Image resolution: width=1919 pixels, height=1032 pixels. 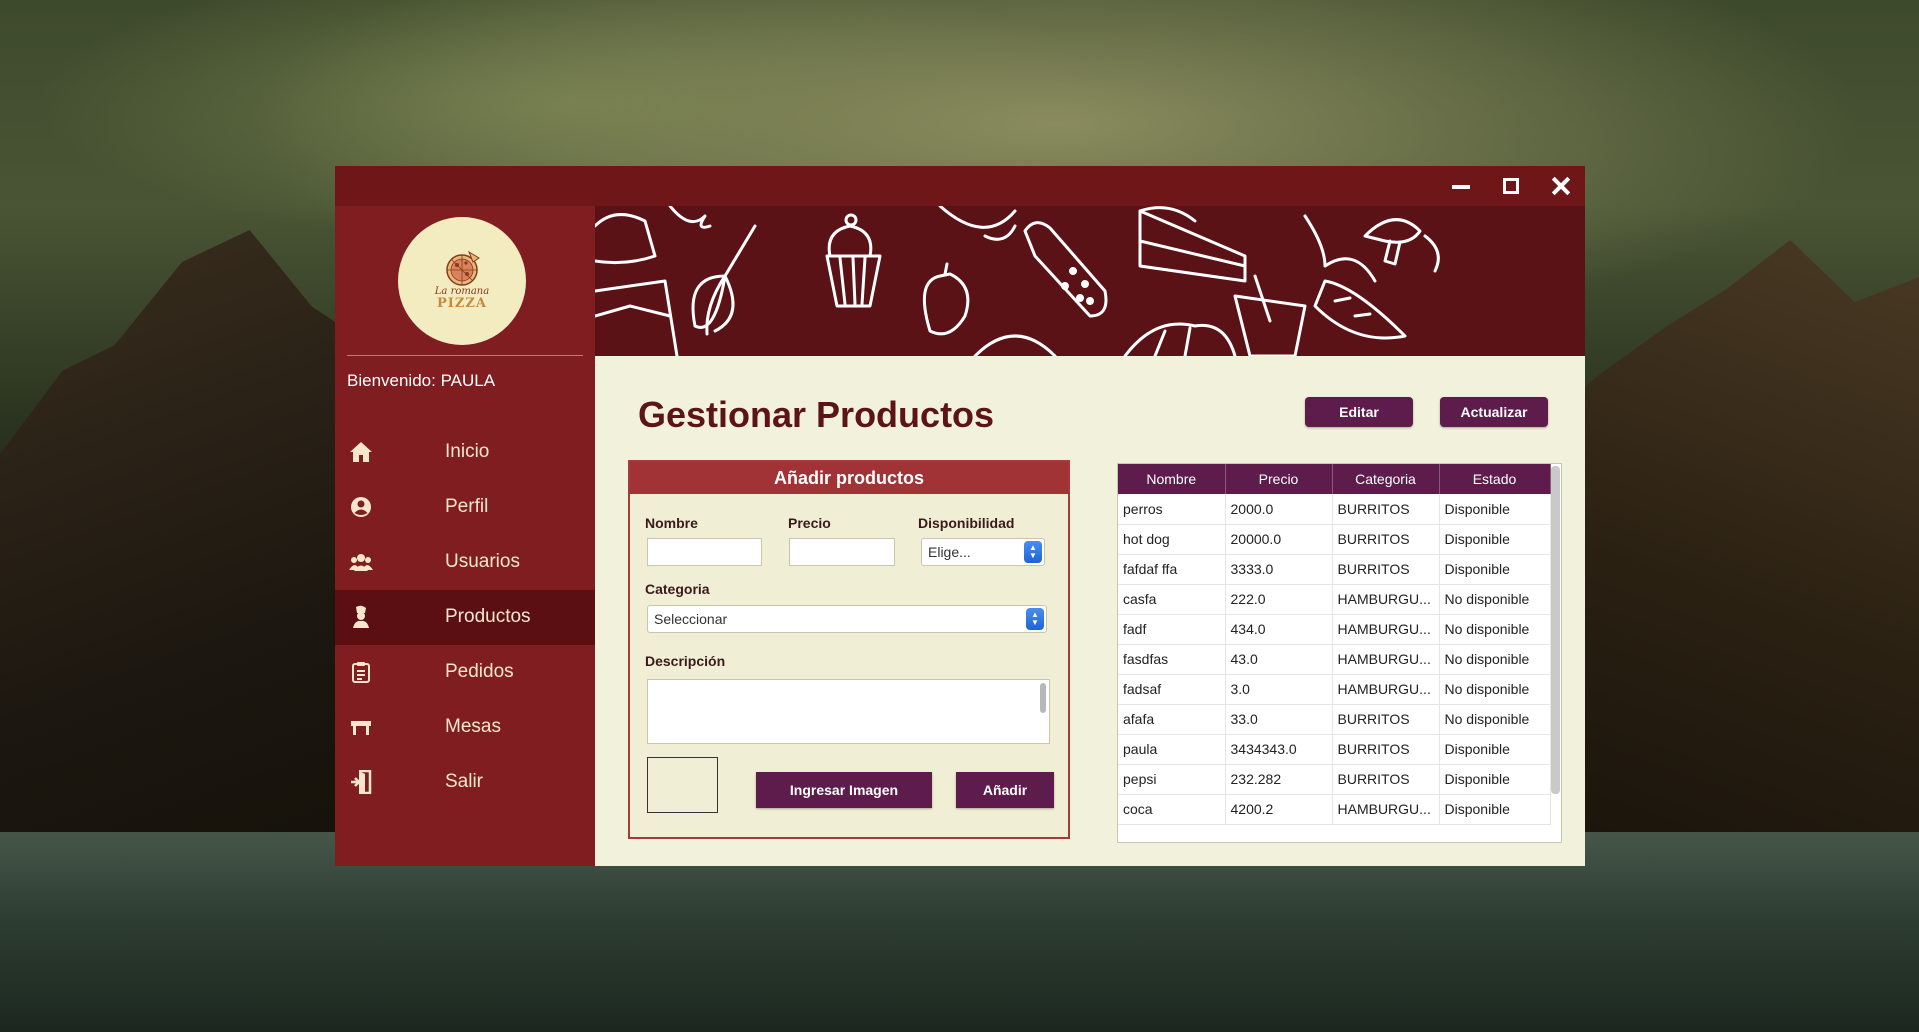 What do you see at coordinates (816, 414) in the screenshot?
I see `page-title: Gestionar Productos` at bounding box center [816, 414].